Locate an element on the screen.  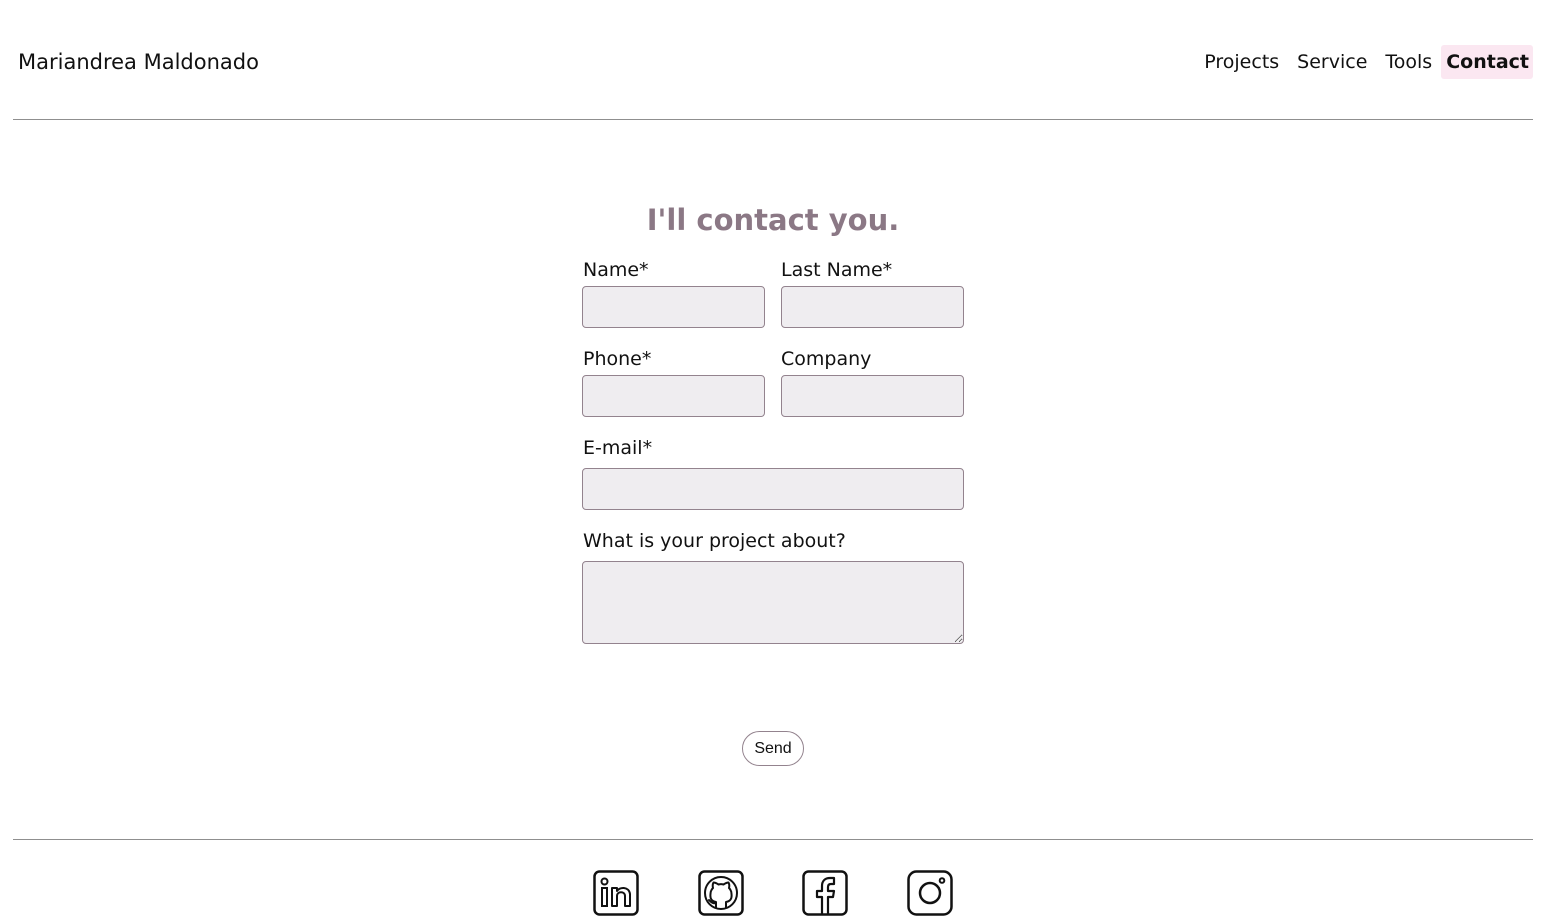
email-field is located at coordinates (773, 489).